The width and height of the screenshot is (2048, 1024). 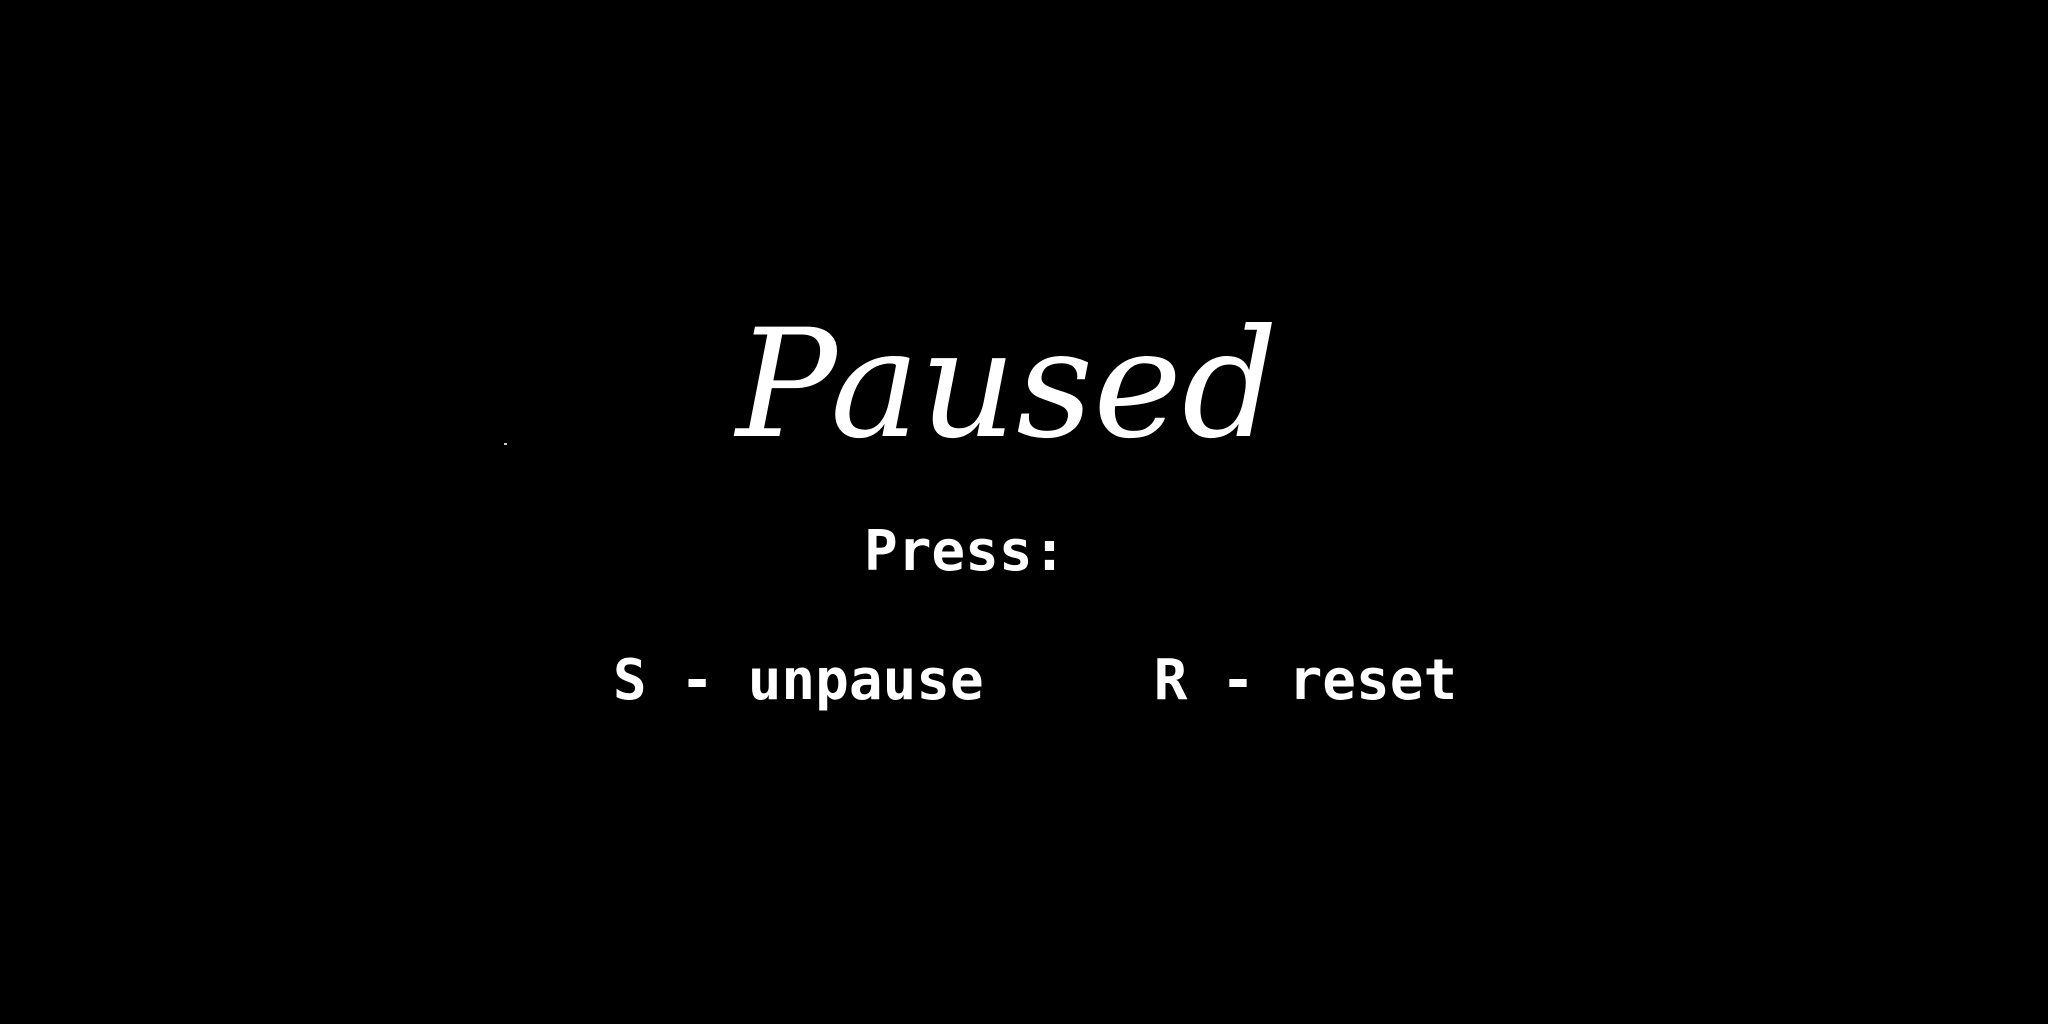 What do you see at coordinates (1007, 385) in the screenshot?
I see `paused-title: Paused` at bounding box center [1007, 385].